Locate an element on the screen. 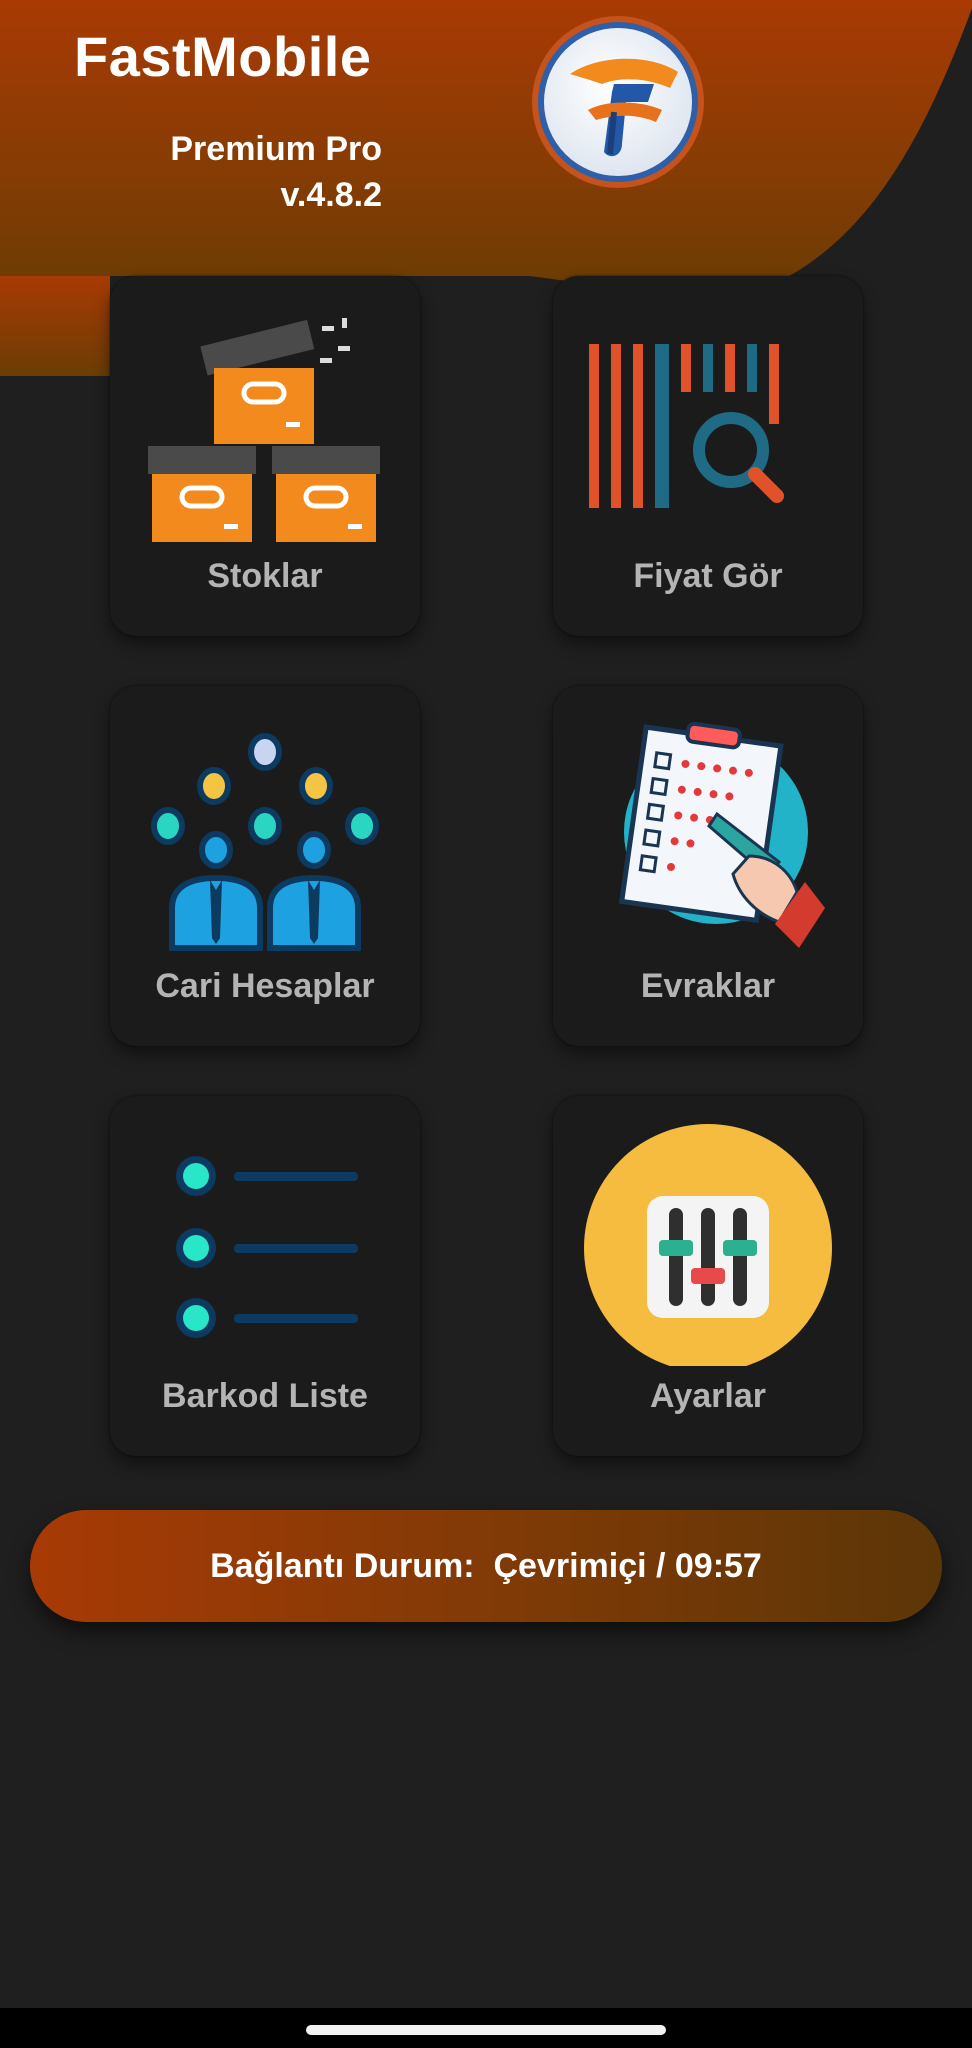 This screenshot has height=2048, width=972. home-gesture-handle is located at coordinates (486, 2030).